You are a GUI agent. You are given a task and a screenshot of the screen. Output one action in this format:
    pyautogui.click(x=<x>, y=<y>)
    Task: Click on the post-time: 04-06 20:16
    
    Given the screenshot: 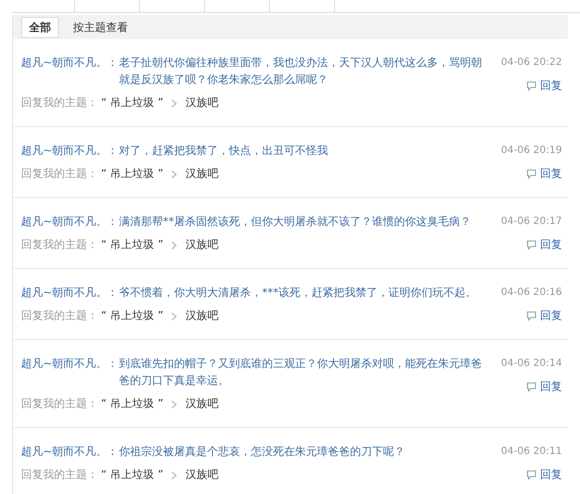 What is the action you would take?
    pyautogui.click(x=531, y=293)
    